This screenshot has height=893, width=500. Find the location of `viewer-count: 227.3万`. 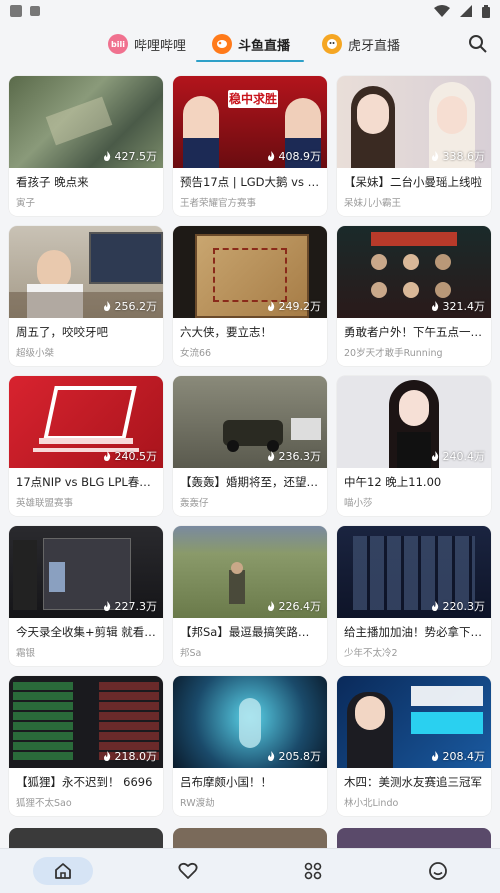

viewer-count: 227.3万 is located at coordinates (129, 606).